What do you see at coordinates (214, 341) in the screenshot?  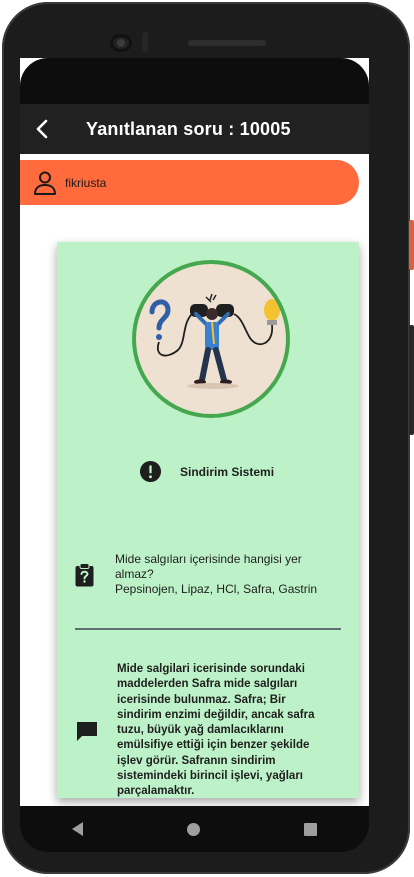 I see `plug-man-illustration` at bounding box center [214, 341].